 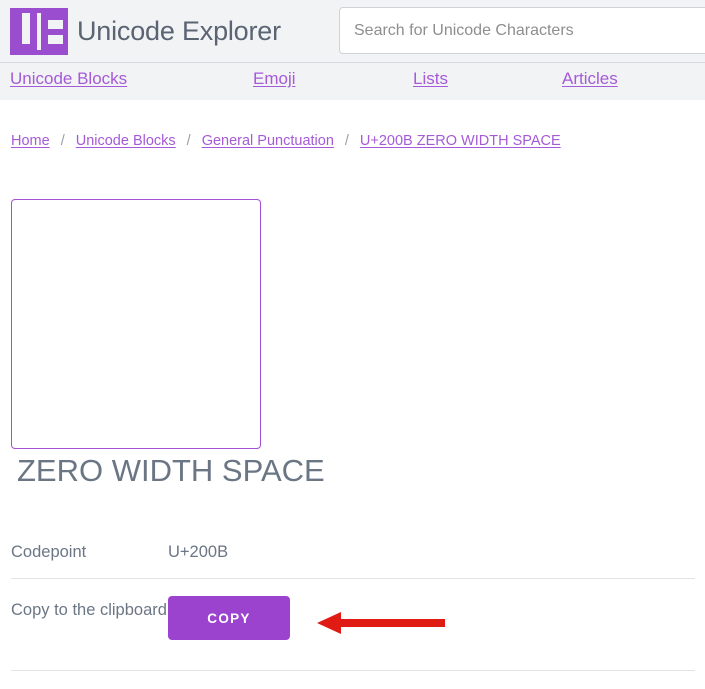 What do you see at coordinates (89, 610) in the screenshot?
I see `copy-row-label: Copy to the clipboard` at bounding box center [89, 610].